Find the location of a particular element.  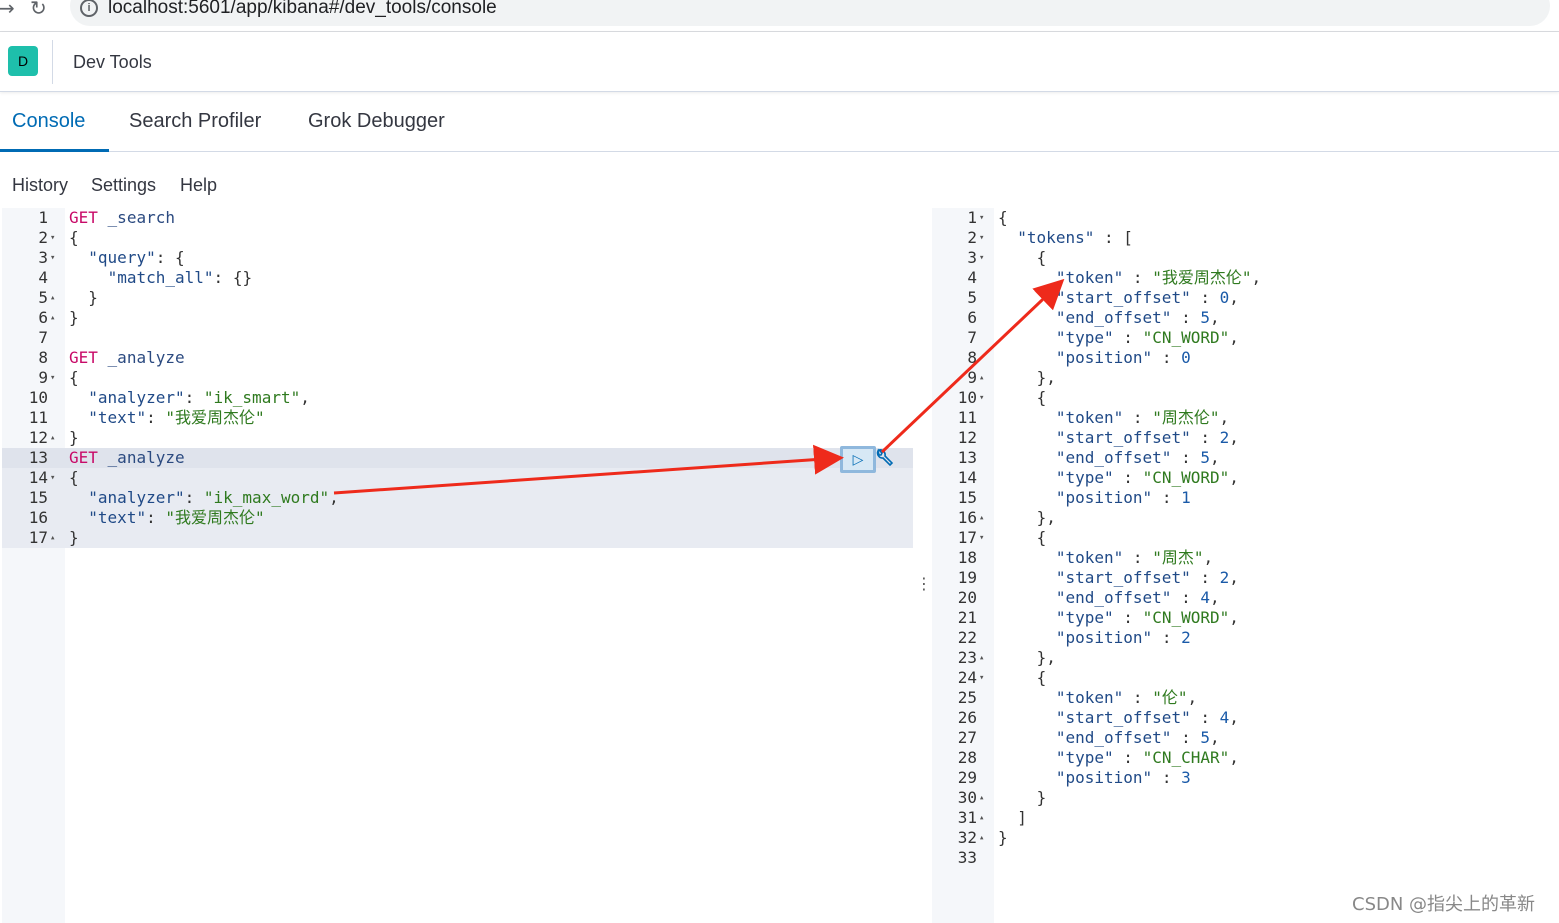

annotation-arrow-to-play is located at coordinates (588, 469).